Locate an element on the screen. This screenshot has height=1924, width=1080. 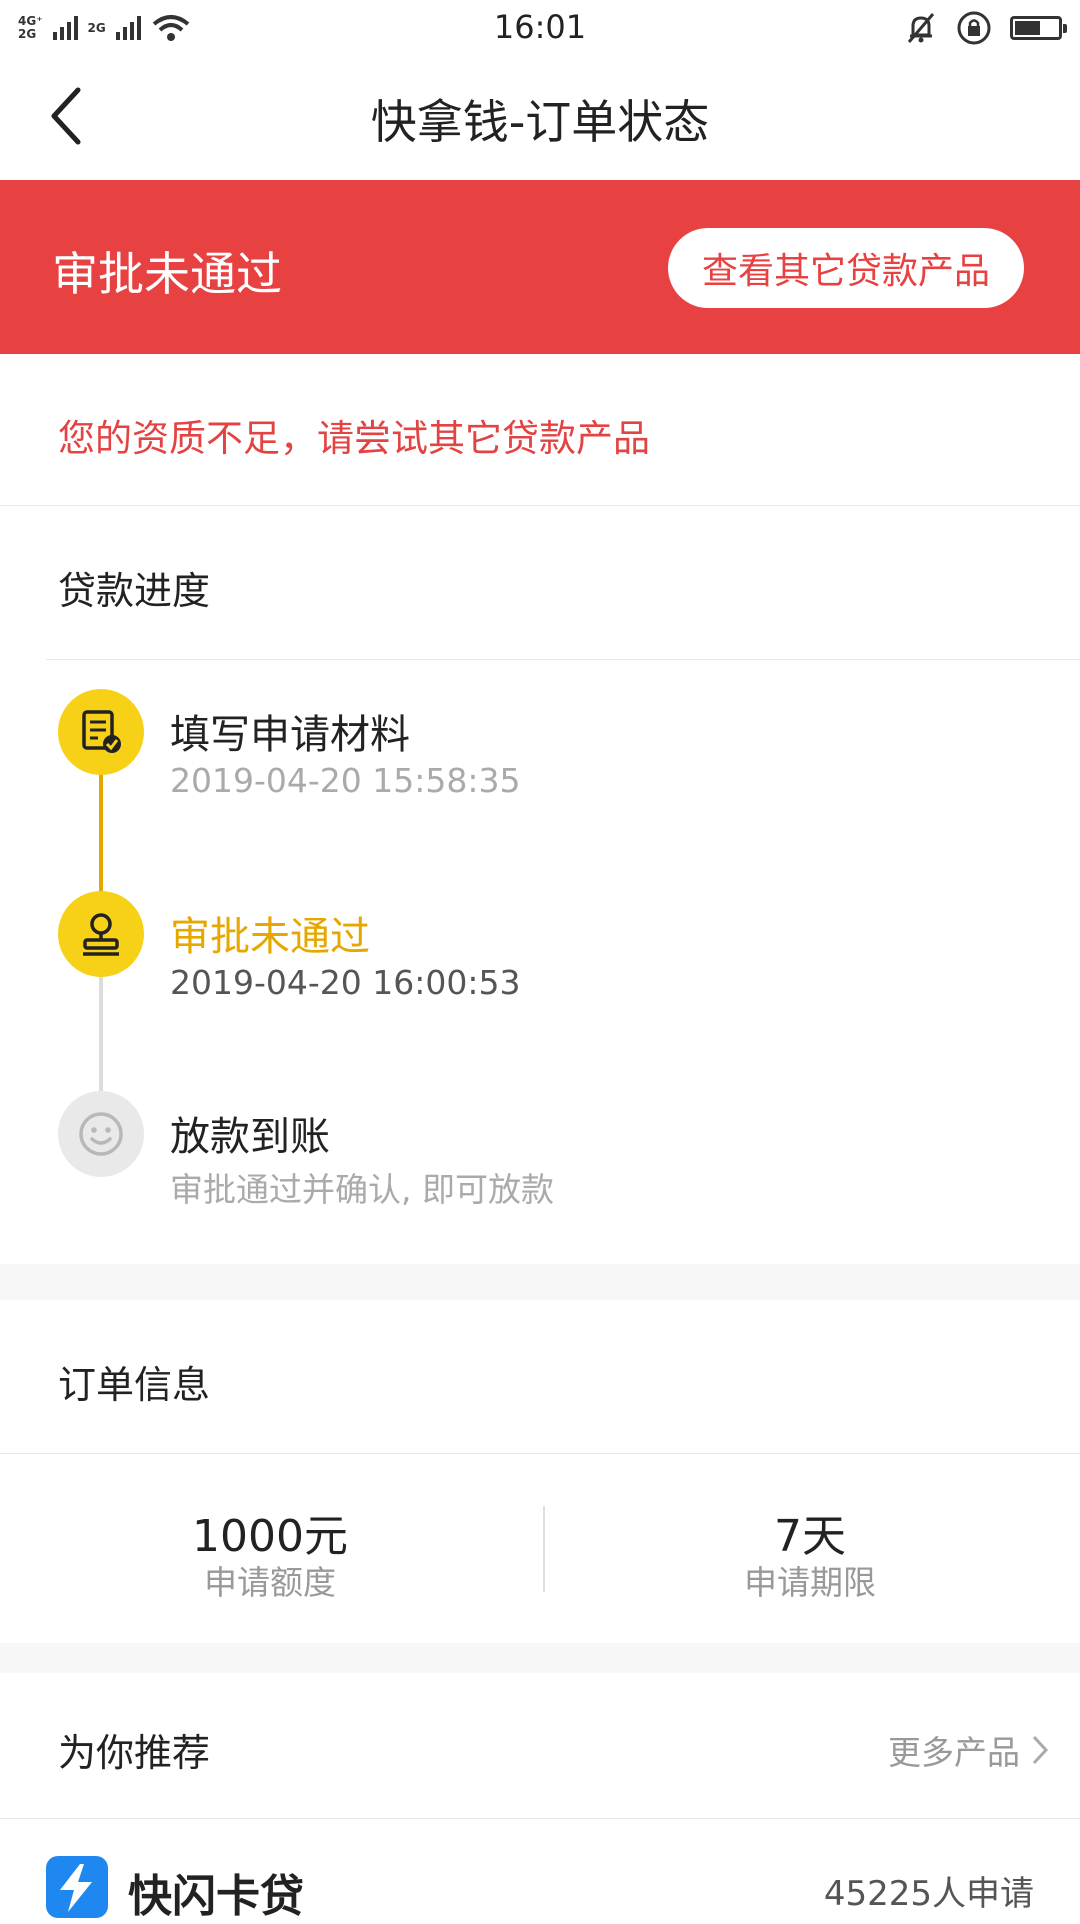
loan-amount-label: 申请额度 is located at coordinates (270, 1582).